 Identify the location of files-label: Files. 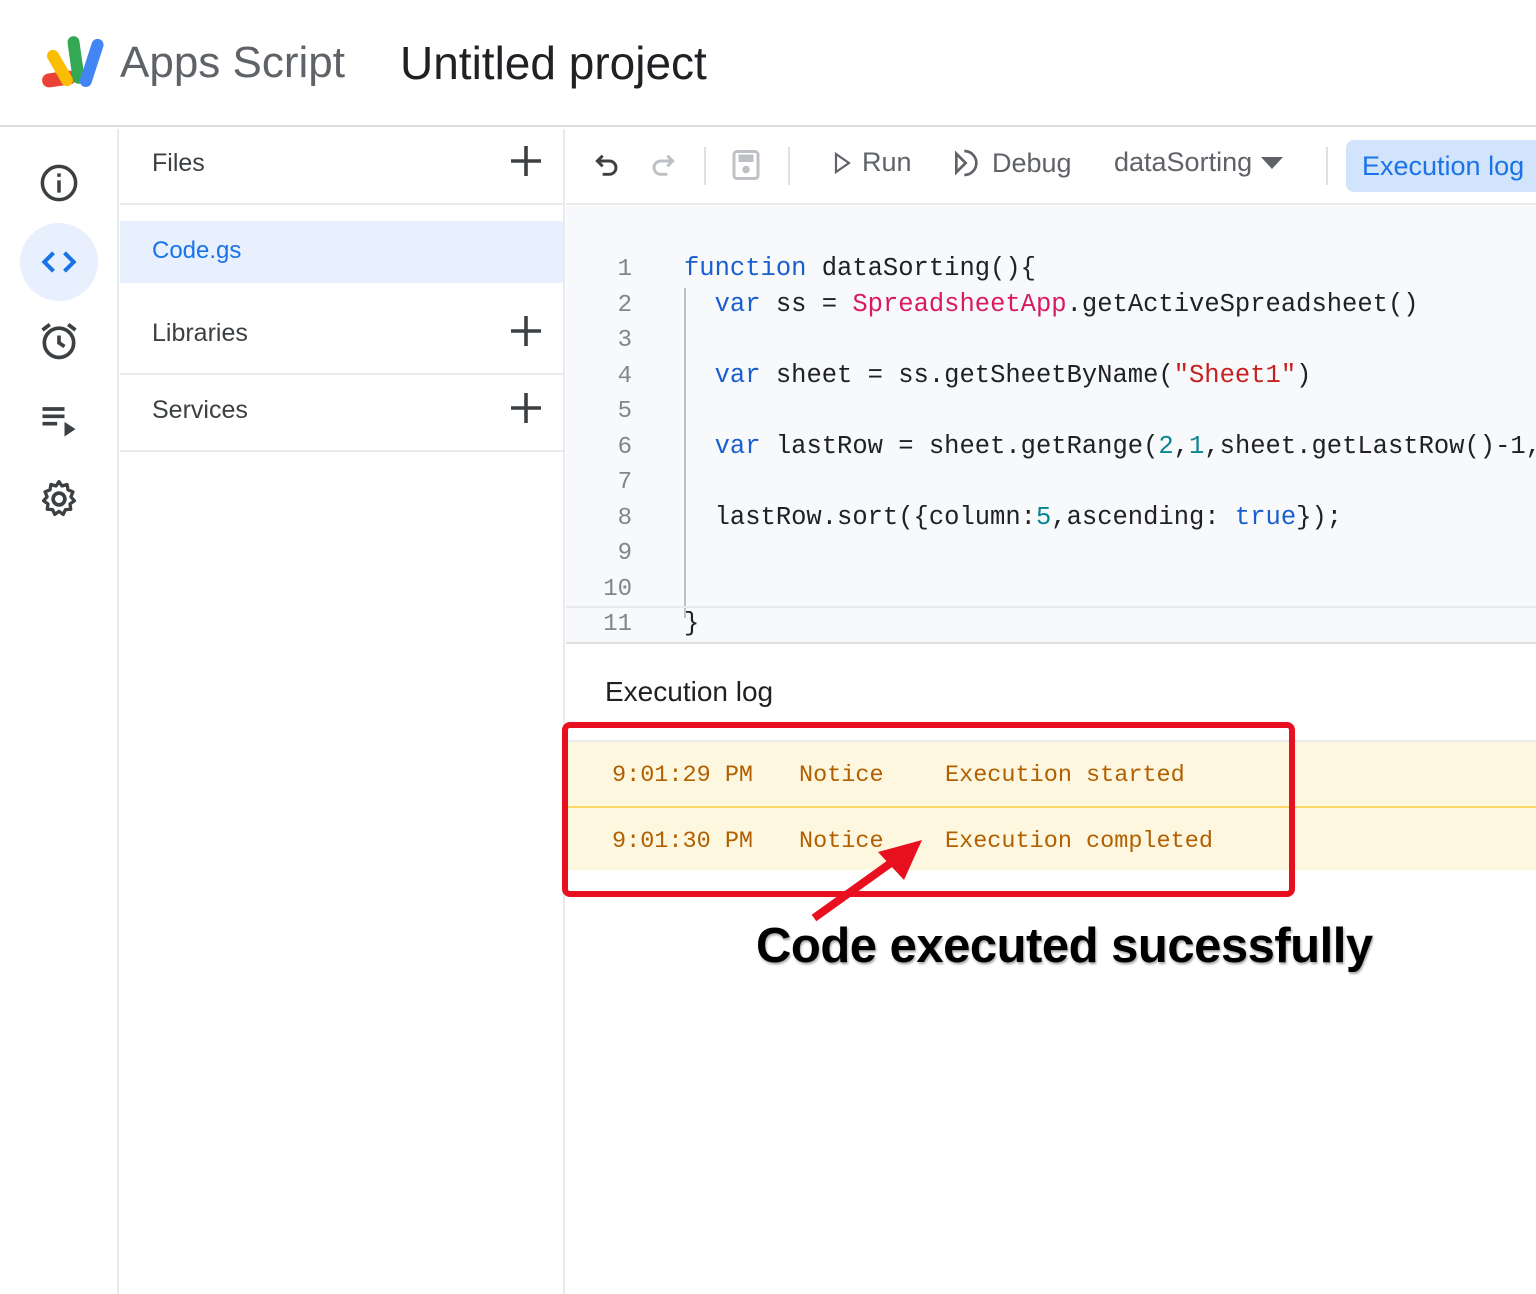
(178, 163).